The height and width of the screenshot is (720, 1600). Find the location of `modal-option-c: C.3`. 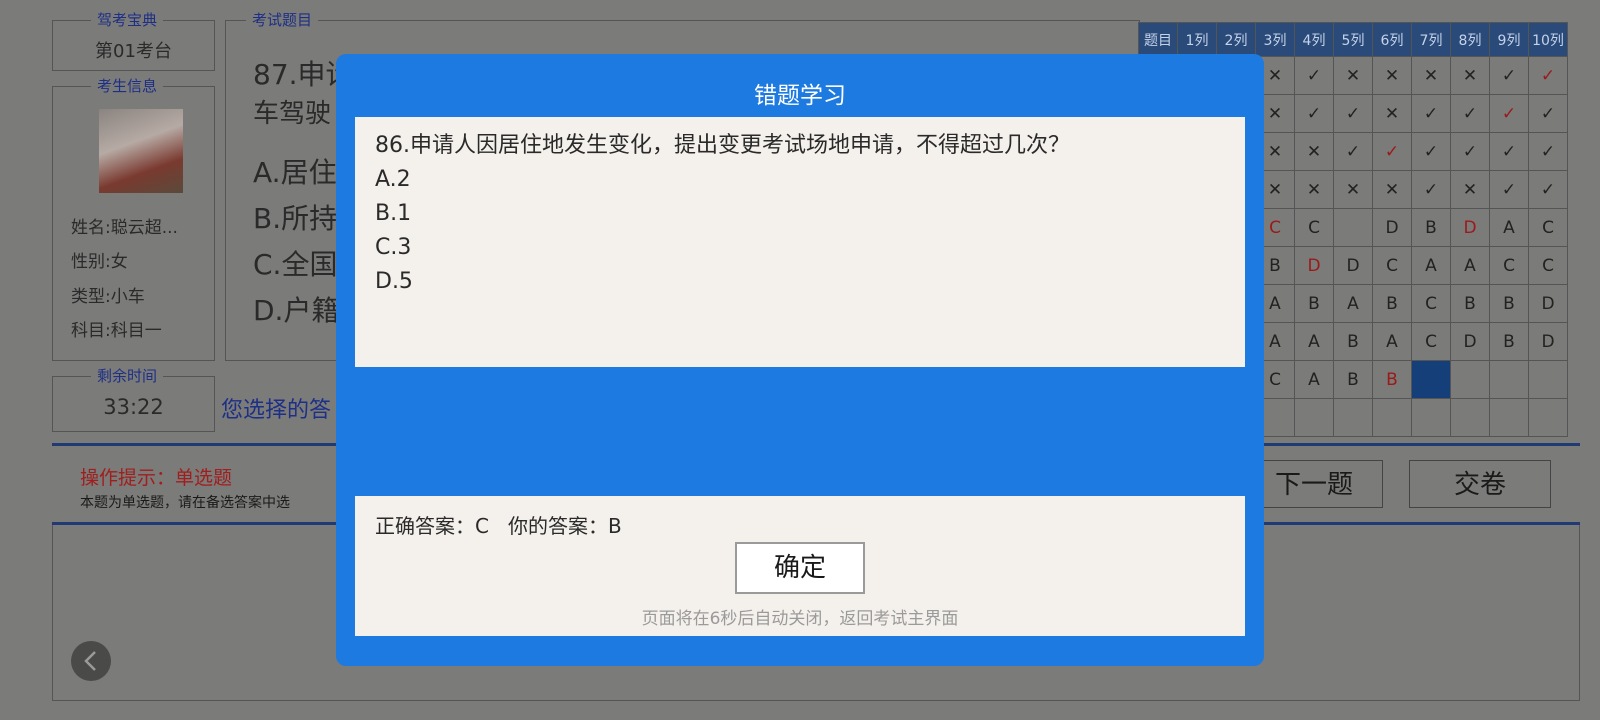

modal-option-c: C.3 is located at coordinates (393, 247).